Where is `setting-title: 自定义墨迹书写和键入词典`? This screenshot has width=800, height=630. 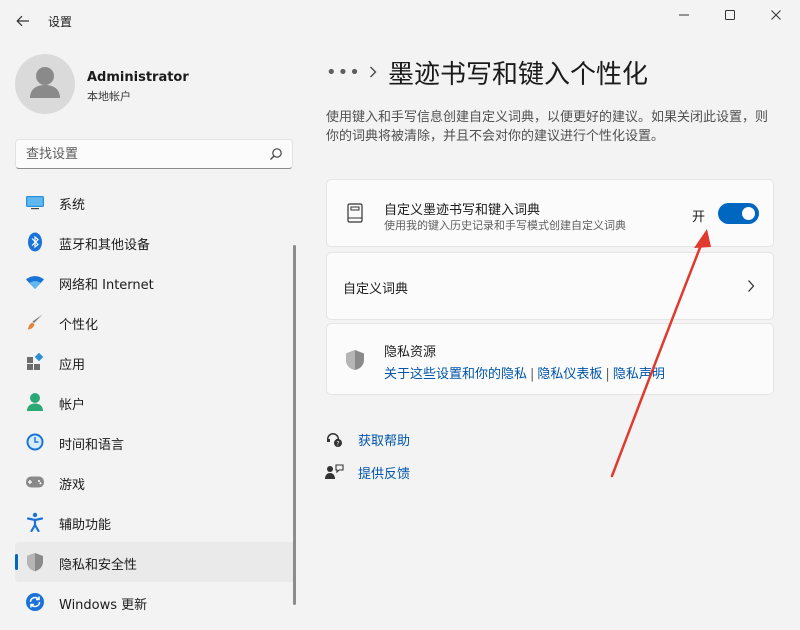 setting-title: 自定义墨迹书写和键入词典 is located at coordinates (462, 210).